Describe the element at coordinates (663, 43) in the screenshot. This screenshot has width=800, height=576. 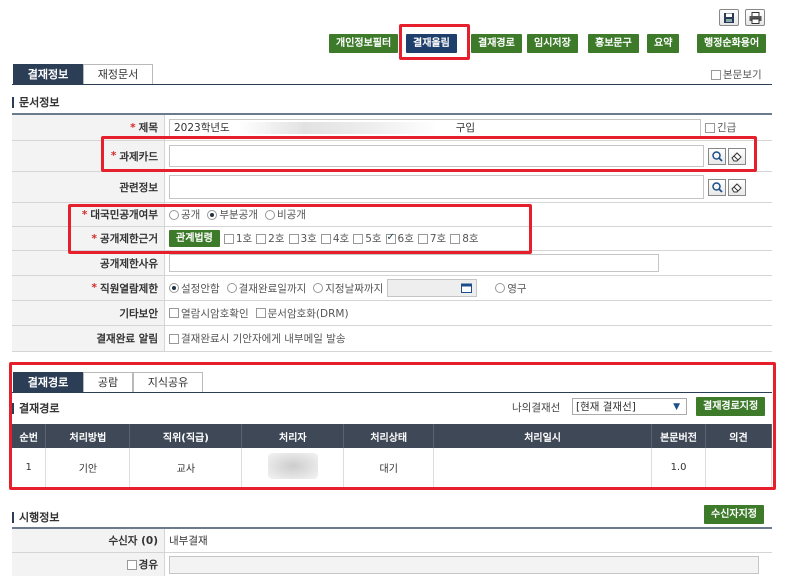
I see `summary-button: 요약` at that location.